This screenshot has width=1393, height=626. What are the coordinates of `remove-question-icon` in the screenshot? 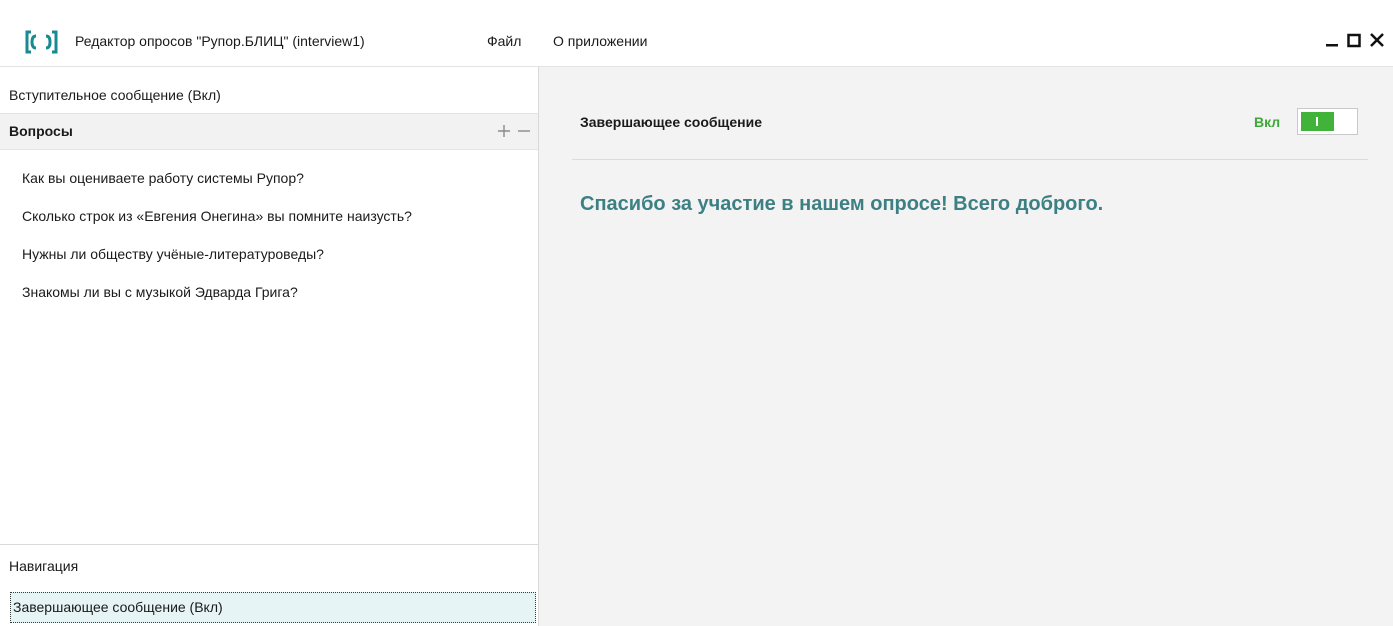 It's located at (524, 131).